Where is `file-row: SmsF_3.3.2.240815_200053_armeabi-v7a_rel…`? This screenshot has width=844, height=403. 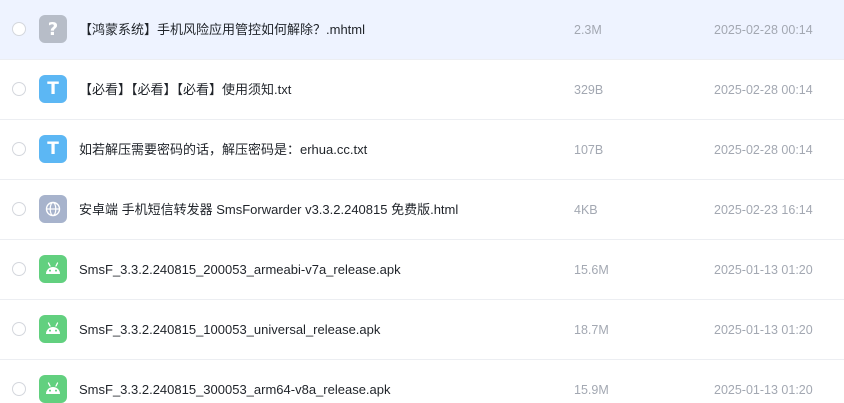 file-row: SmsF_3.3.2.240815_200053_armeabi-v7a_rel… is located at coordinates (422, 270).